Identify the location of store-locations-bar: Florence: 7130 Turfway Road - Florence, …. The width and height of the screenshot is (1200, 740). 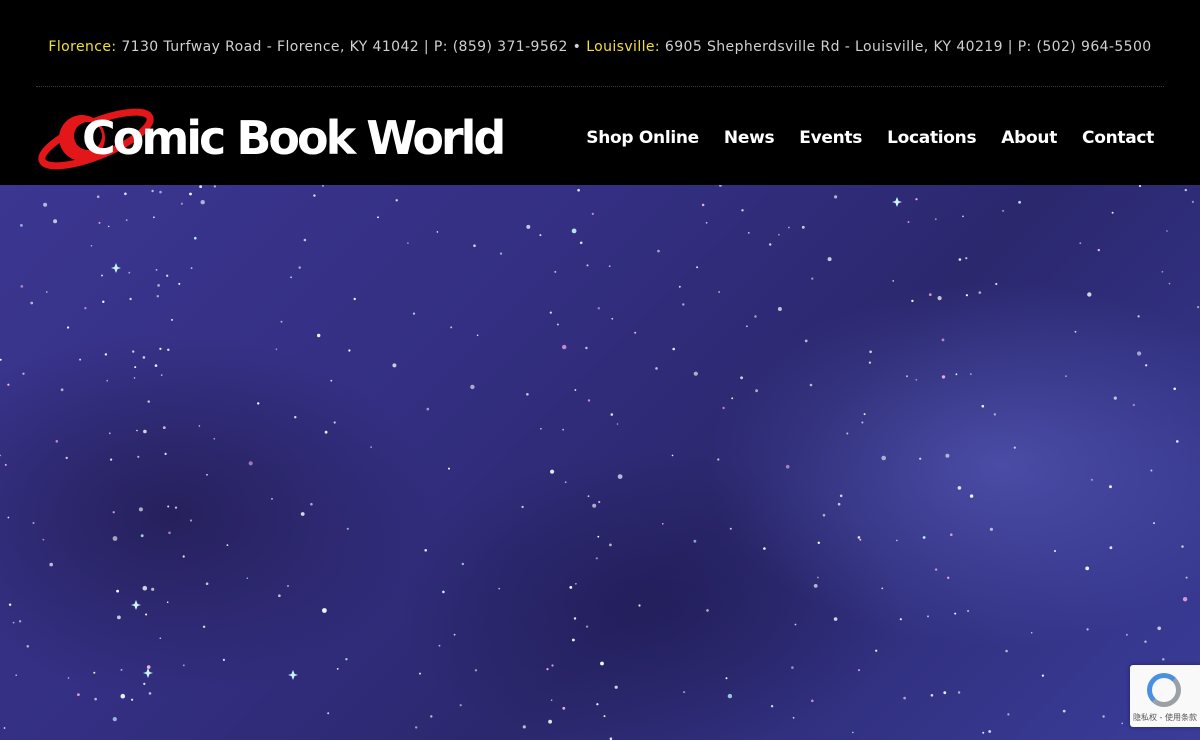
(600, 47).